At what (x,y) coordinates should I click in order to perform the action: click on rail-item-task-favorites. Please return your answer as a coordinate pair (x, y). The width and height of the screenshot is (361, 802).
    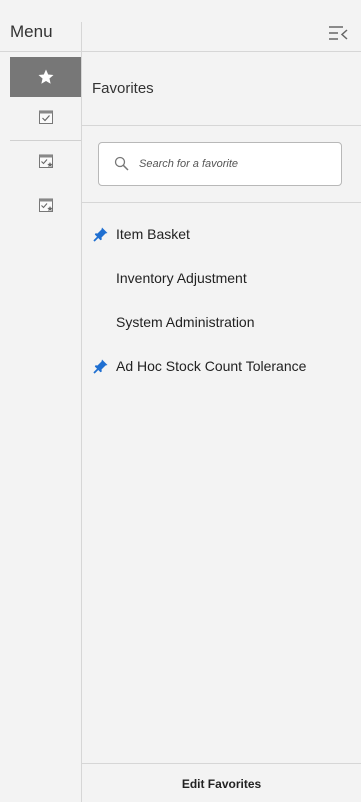
    Looking at the image, I should click on (45, 161).